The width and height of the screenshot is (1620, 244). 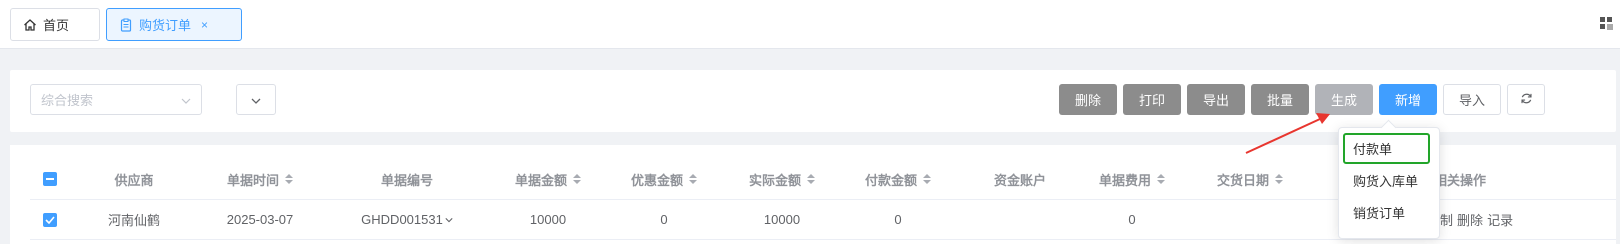 What do you see at coordinates (1088, 99) in the screenshot?
I see `delete-button: 删除` at bounding box center [1088, 99].